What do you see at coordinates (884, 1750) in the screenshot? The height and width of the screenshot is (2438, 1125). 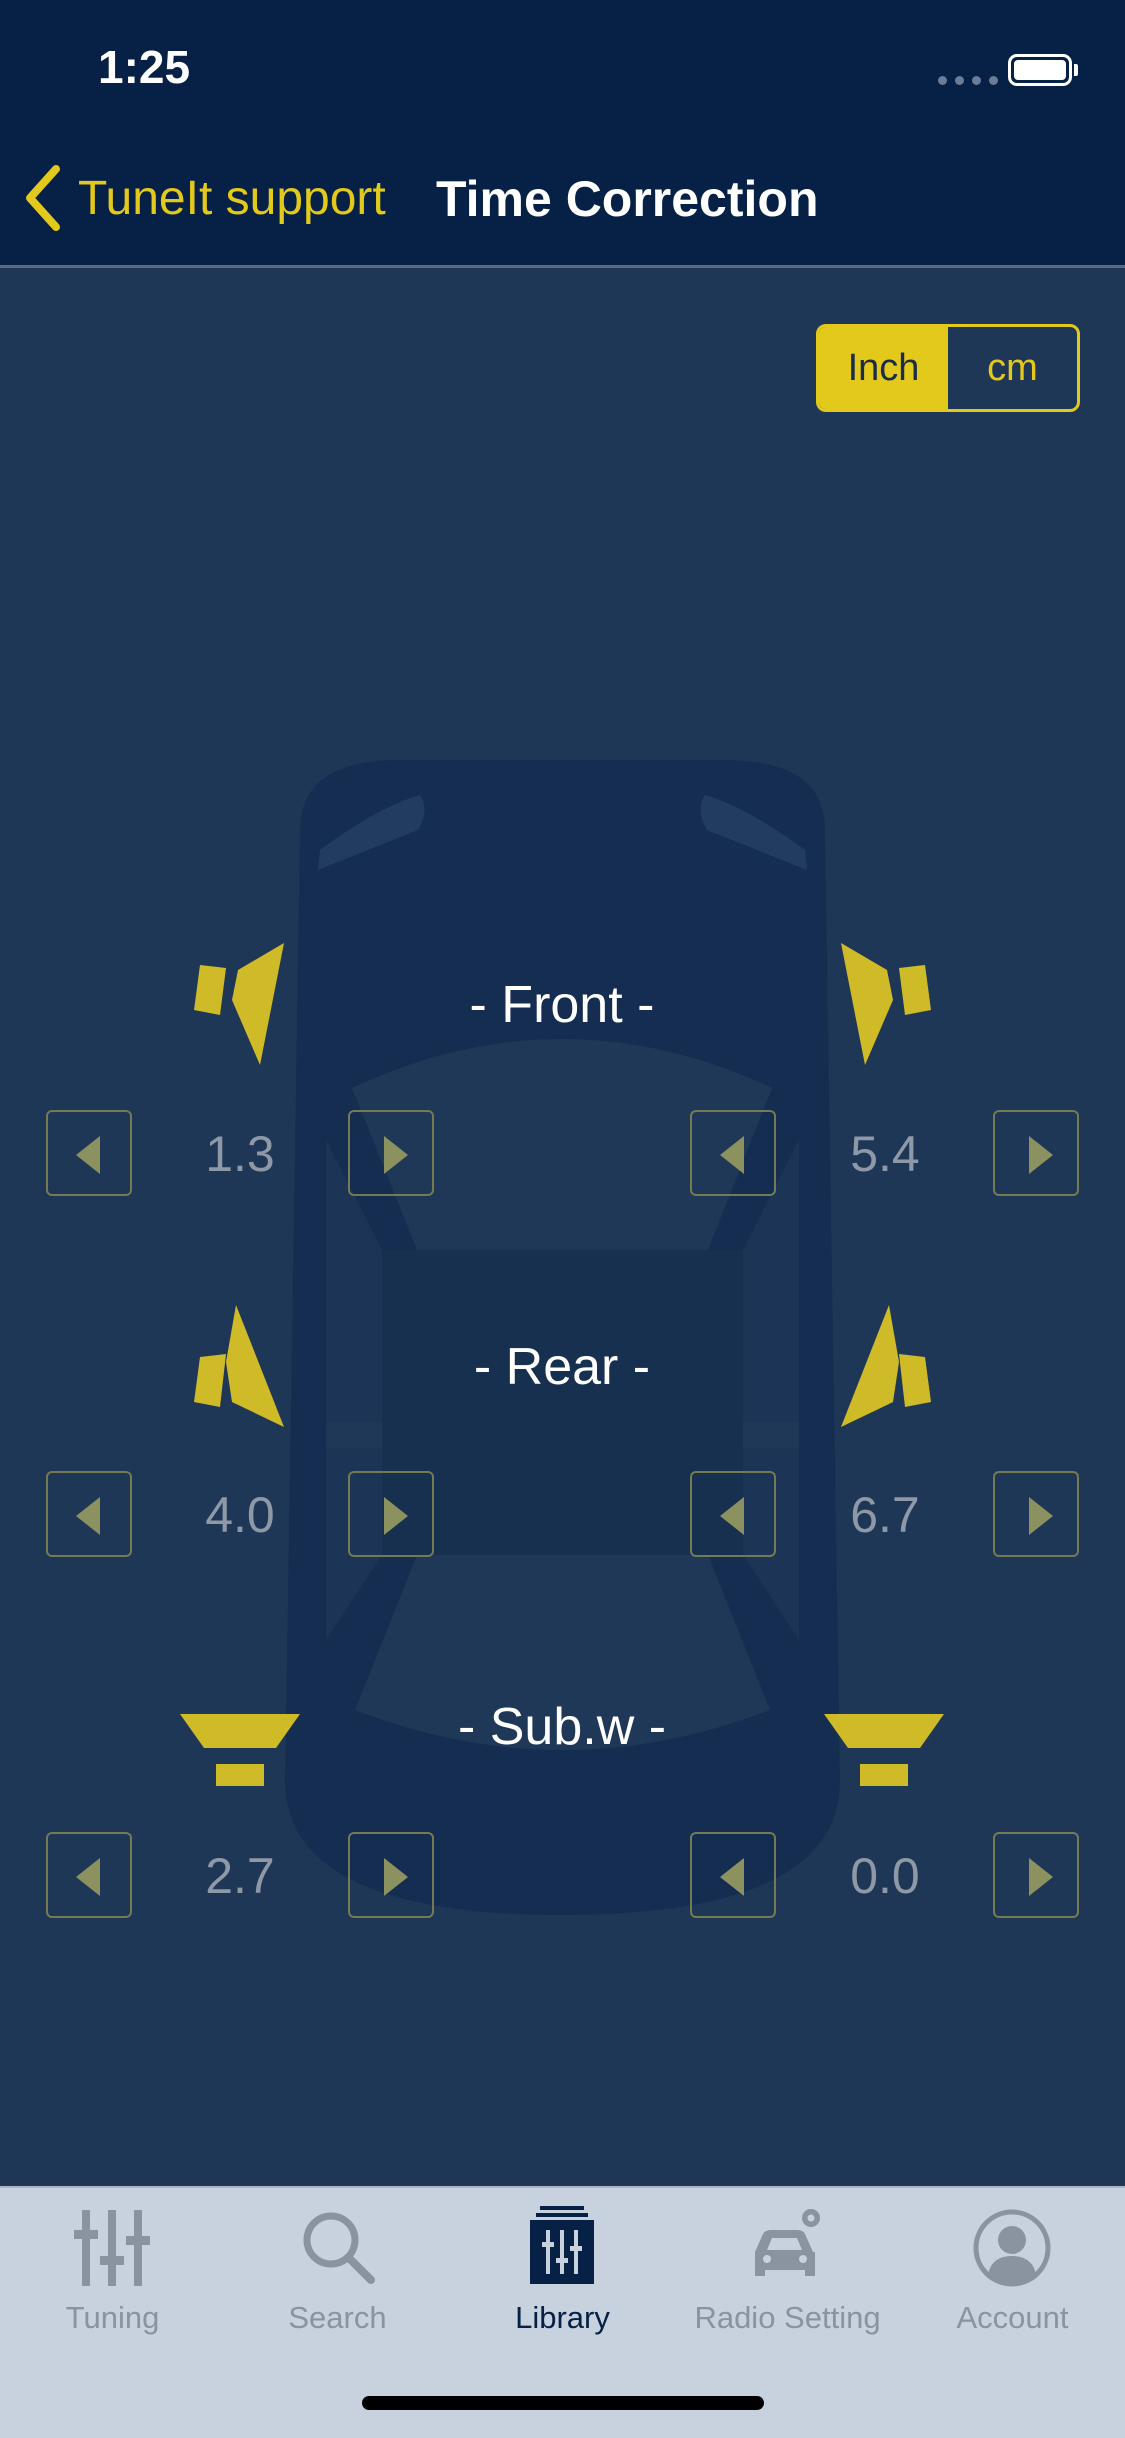 I see `subwoofer-right-icon` at bounding box center [884, 1750].